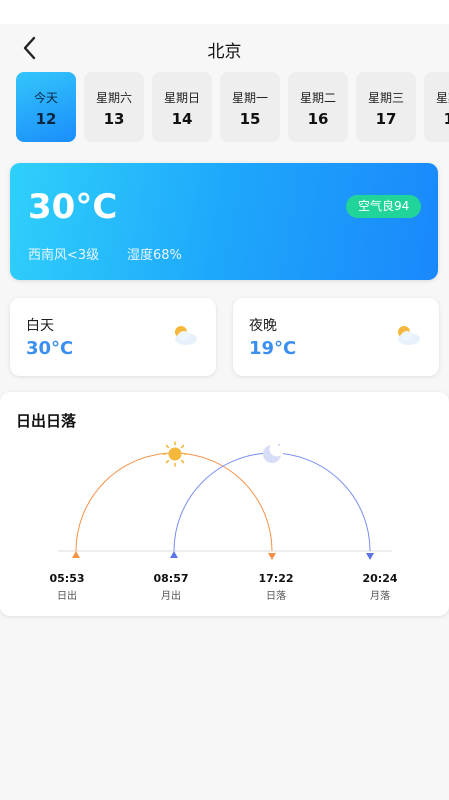 This screenshot has width=449, height=800. I want to click on header: 北京, so click(224, 48).